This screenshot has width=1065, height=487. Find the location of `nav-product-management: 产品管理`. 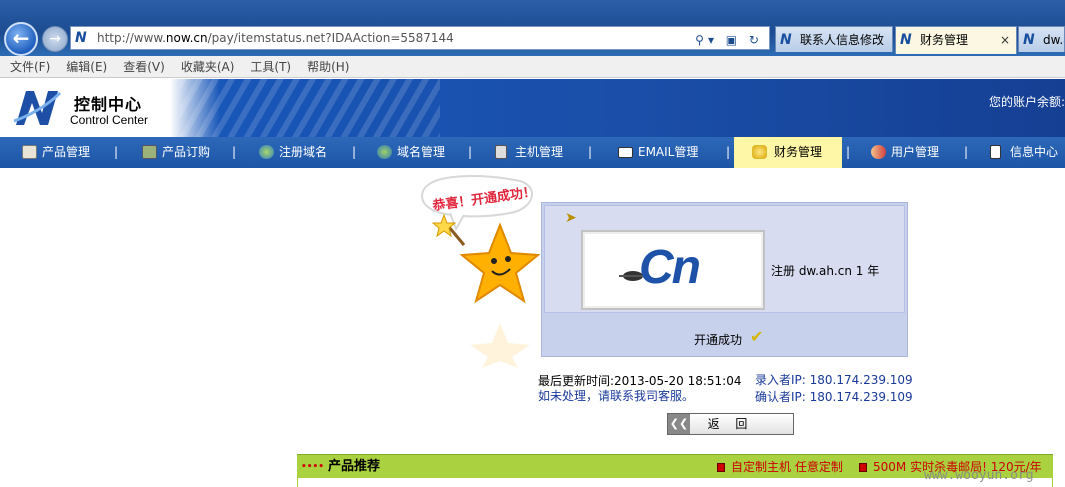

nav-product-management: 产品管理 is located at coordinates (55, 152).